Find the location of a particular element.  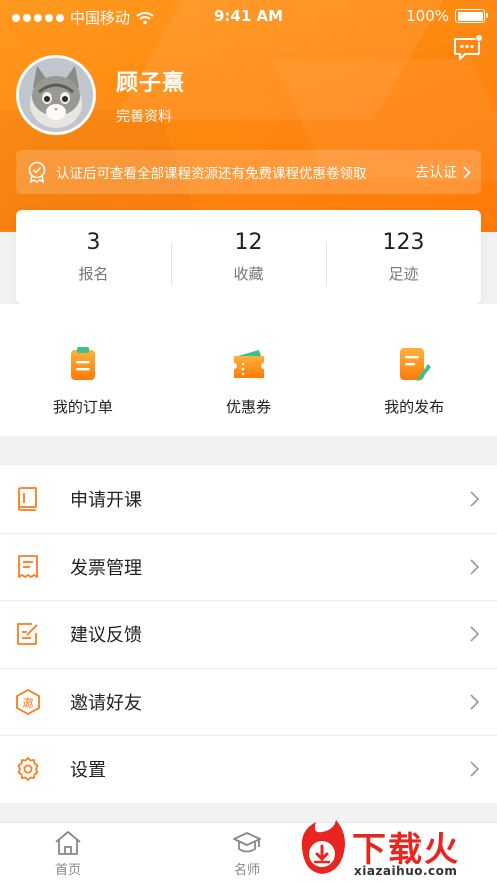

menu-item-apply-course: 申请开课 is located at coordinates (248, 499).